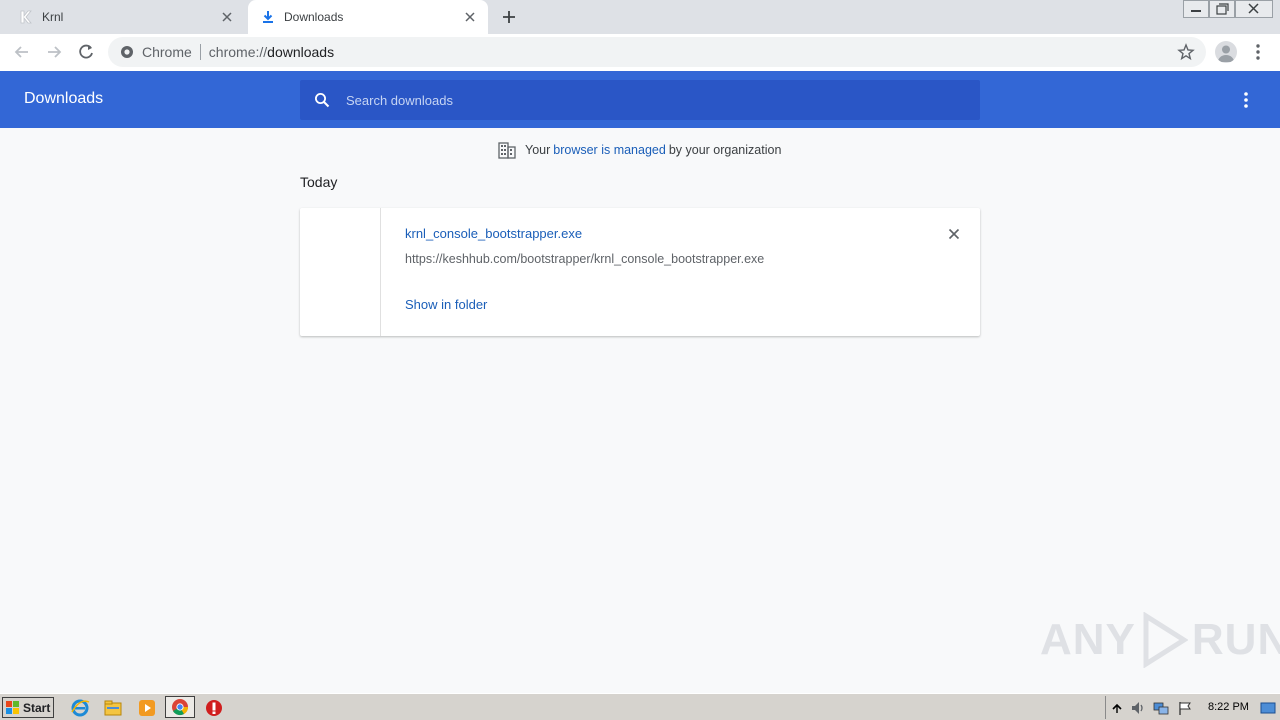 Image resolution: width=1280 pixels, height=720 pixels. Describe the element at coordinates (1254, 9) in the screenshot. I see `close-window-icon` at that location.